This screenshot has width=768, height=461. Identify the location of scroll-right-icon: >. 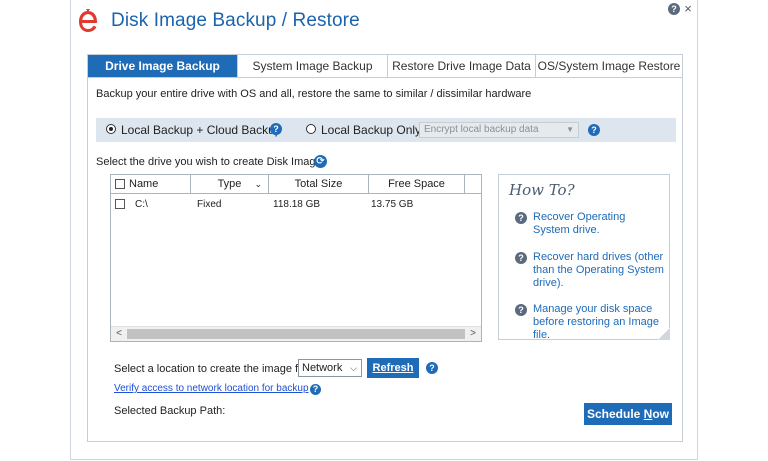
(473, 334).